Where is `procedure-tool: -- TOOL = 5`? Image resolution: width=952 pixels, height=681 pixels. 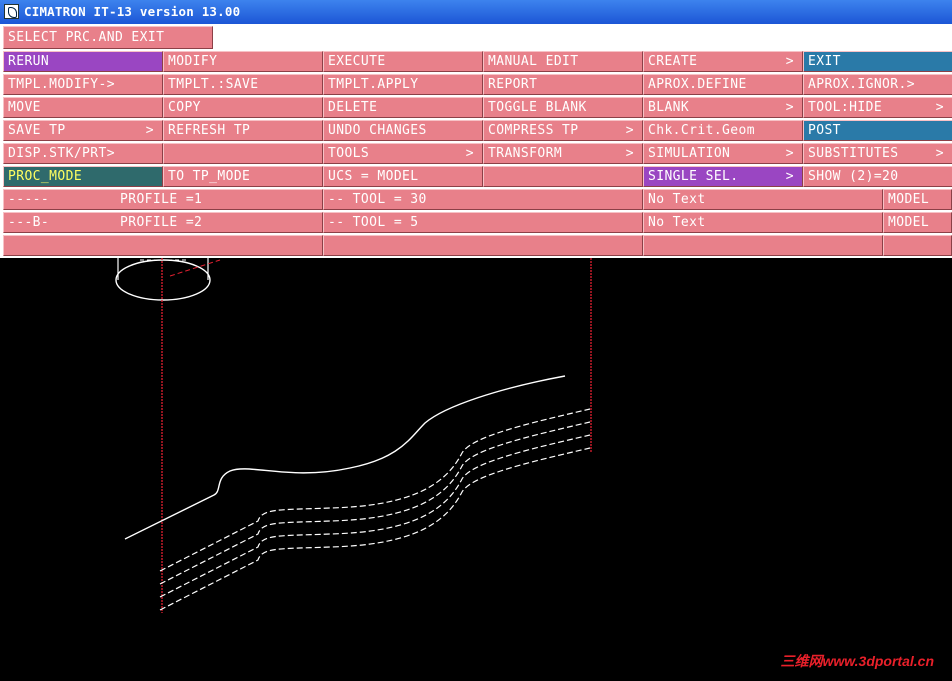 procedure-tool: -- TOOL = 5 is located at coordinates (373, 222).